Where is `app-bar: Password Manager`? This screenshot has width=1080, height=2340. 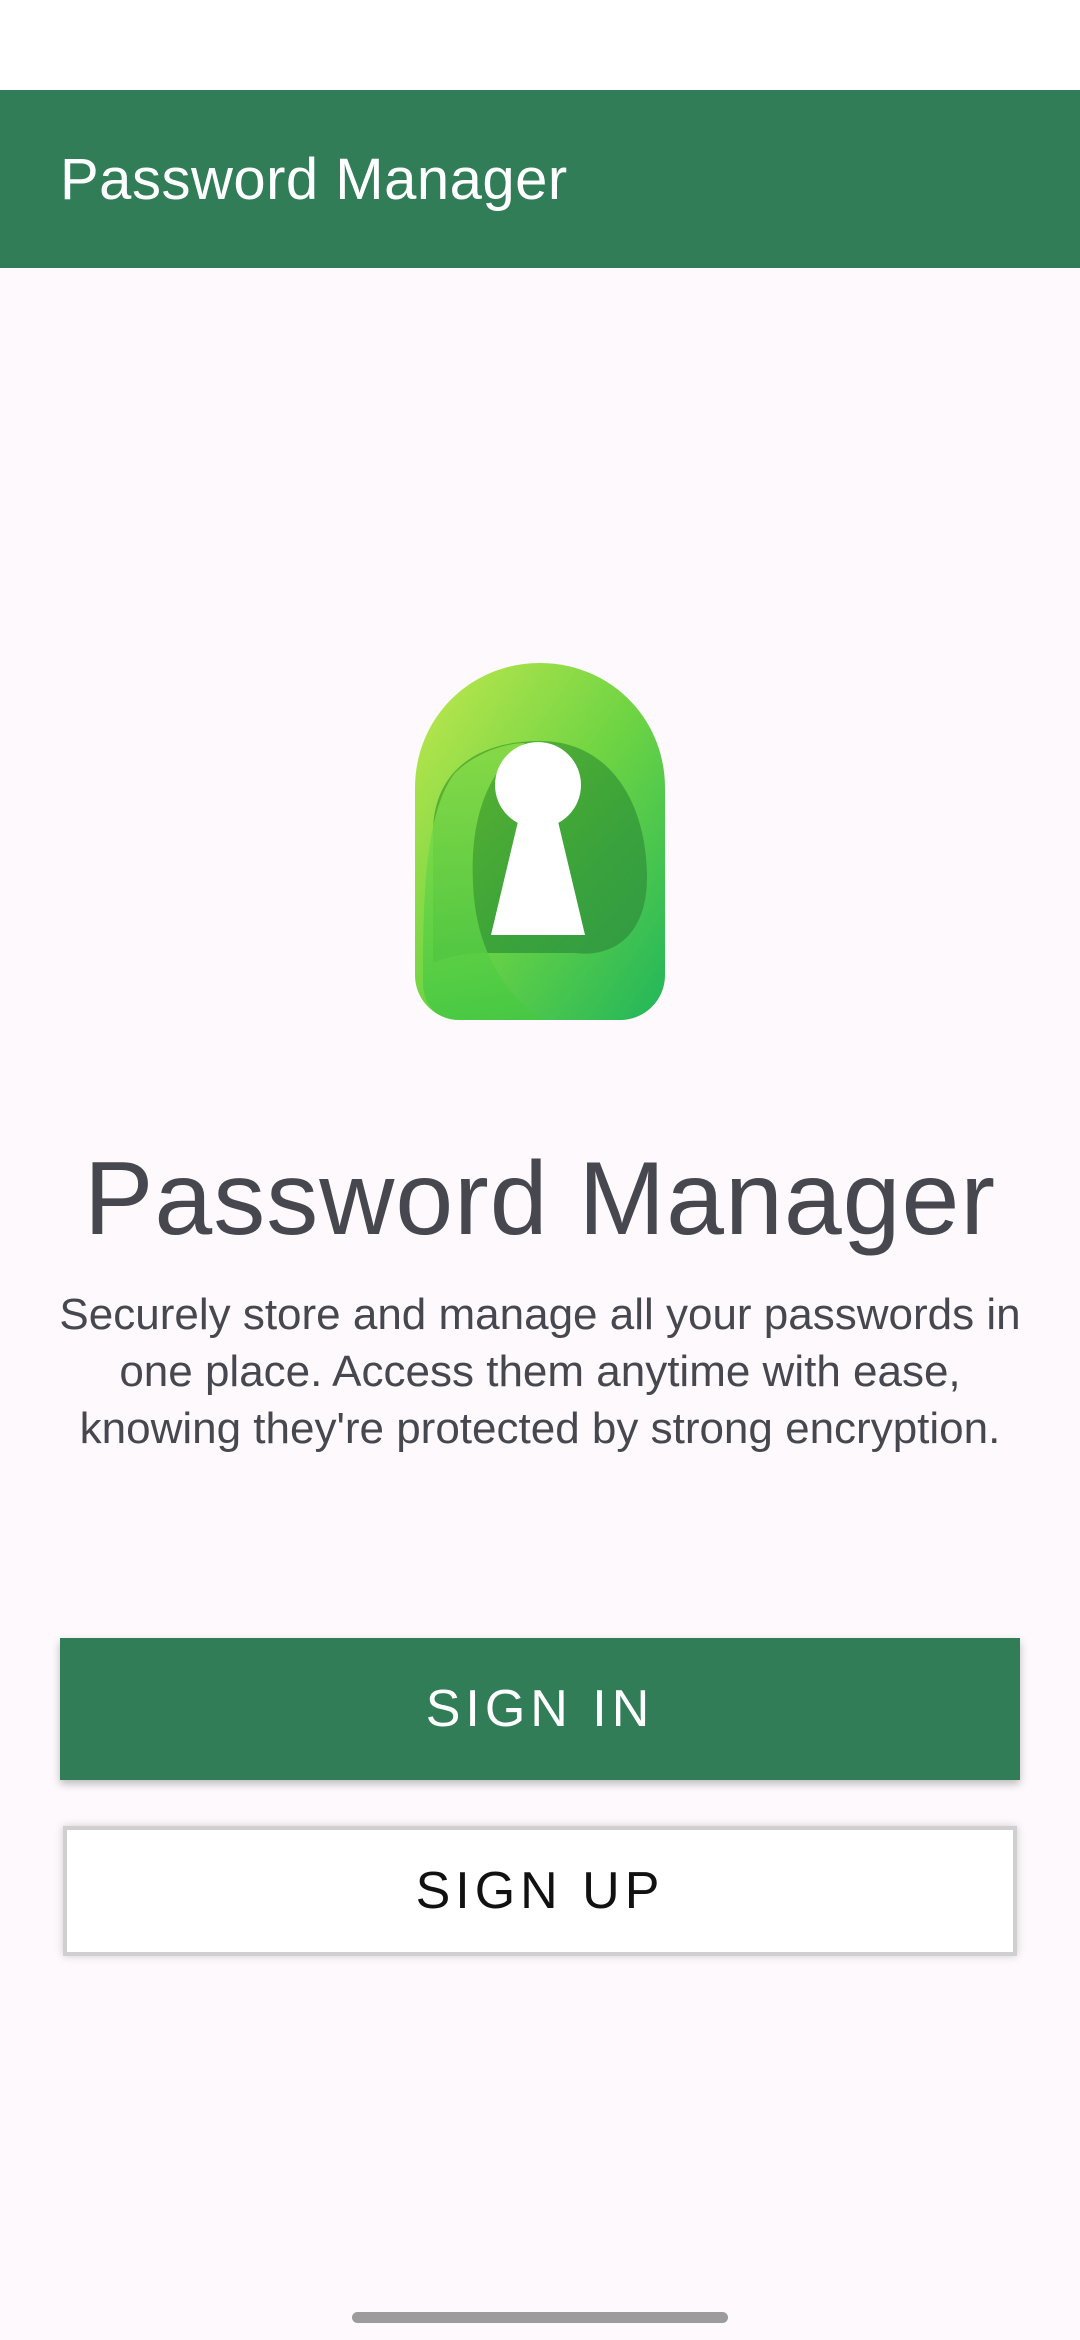
app-bar: Password Manager is located at coordinates (540, 179).